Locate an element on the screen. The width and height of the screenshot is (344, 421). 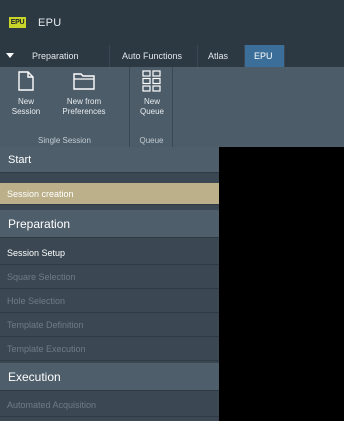
new-queue-label: New Queue is located at coordinates (152, 106).